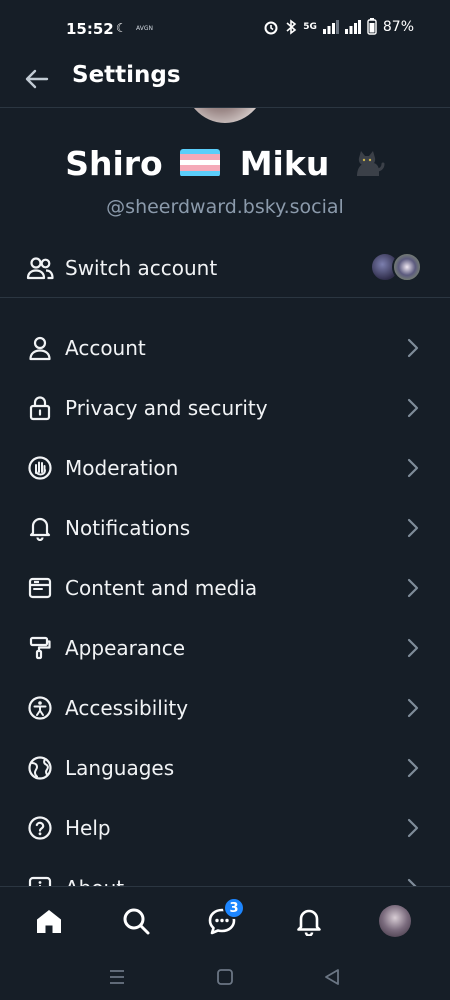  I want to click on status-app-logo: AVGN, so click(144, 28).